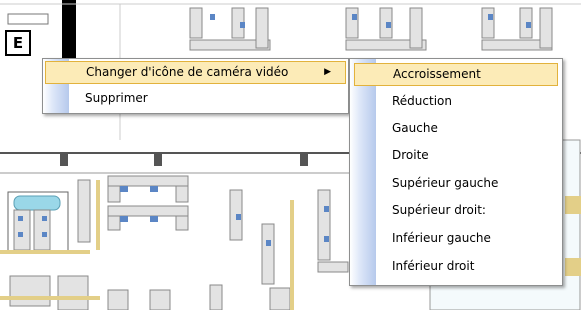  I want to click on submenu-item-label: Inférieur gauche, so click(441, 238).